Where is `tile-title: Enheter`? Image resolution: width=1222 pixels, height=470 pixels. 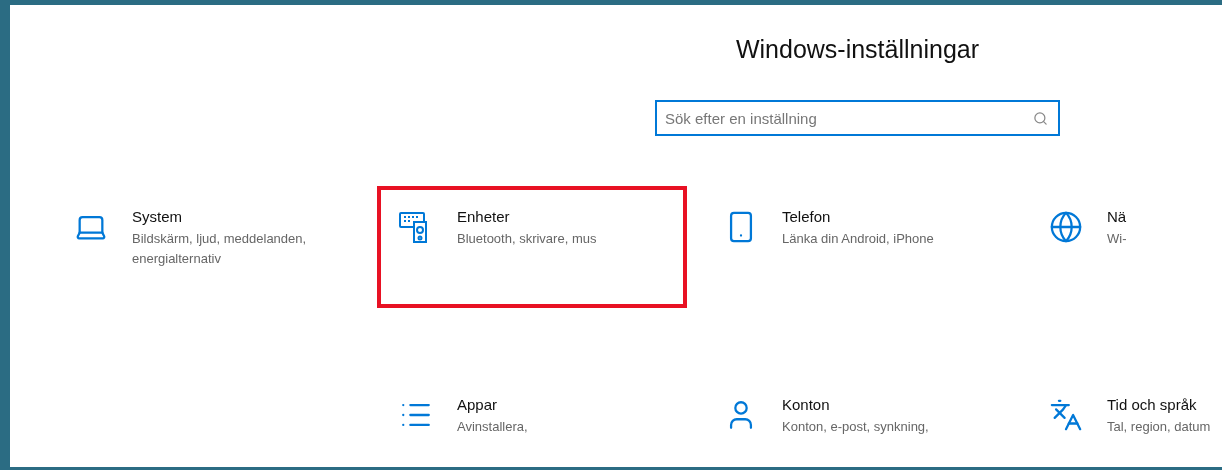 tile-title: Enheter is located at coordinates (484, 216).